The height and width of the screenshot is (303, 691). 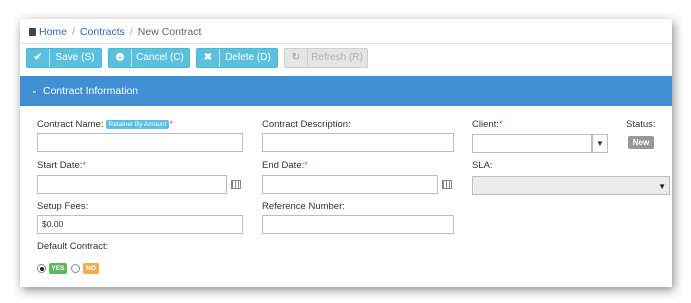 What do you see at coordinates (248, 57) in the screenshot?
I see `delete-button-label: Delete (D)` at bounding box center [248, 57].